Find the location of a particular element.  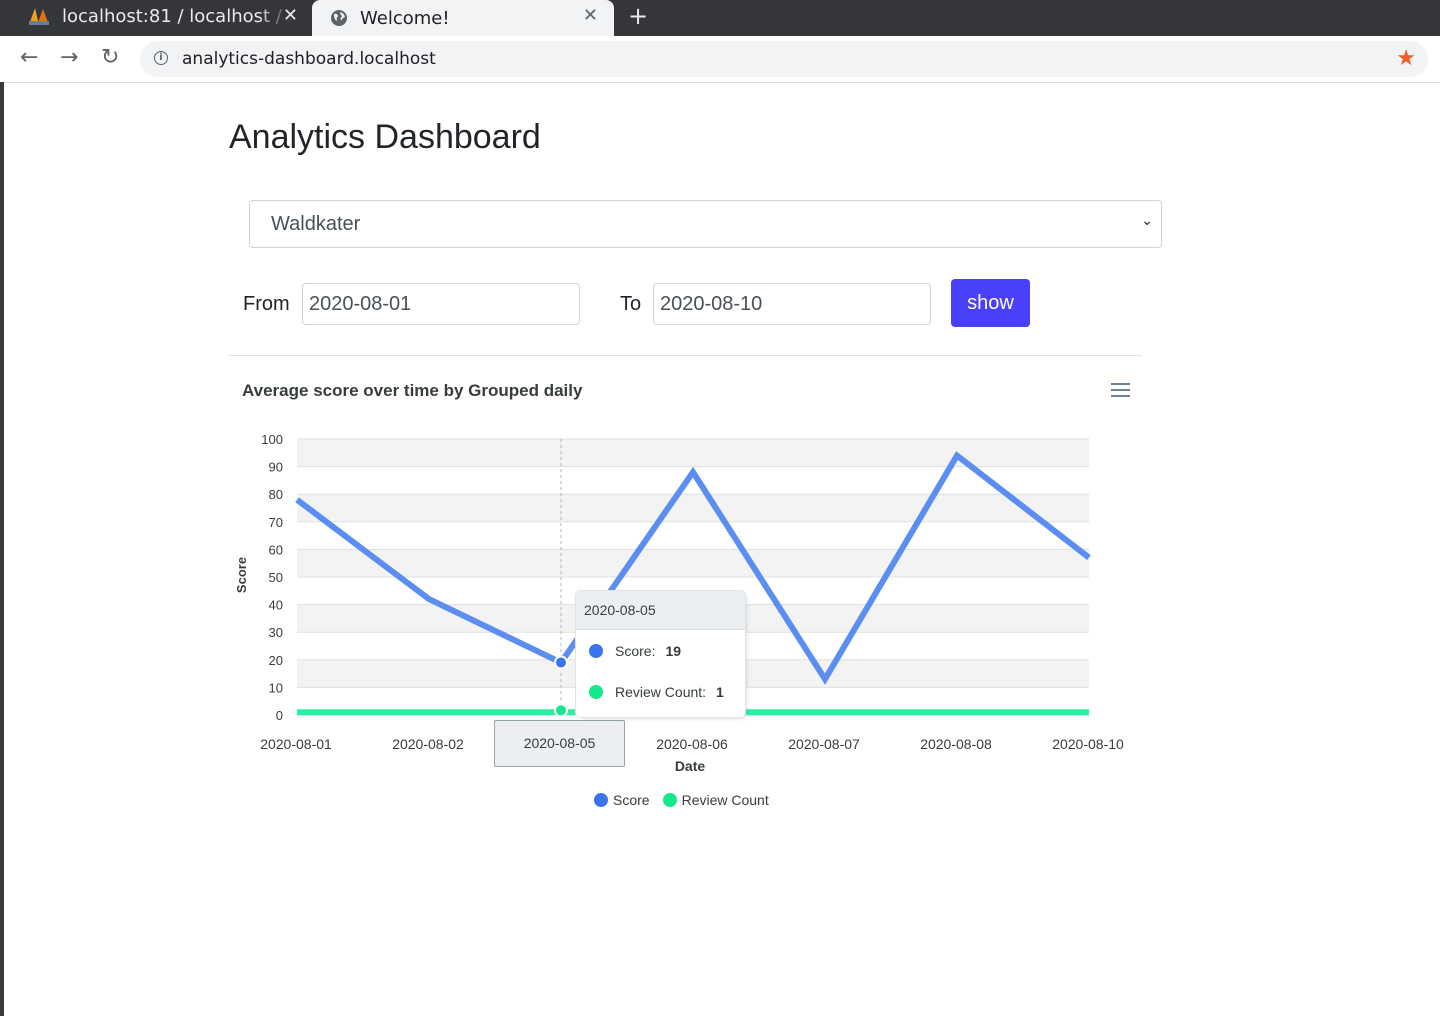

score-point is located at coordinates (561, 662).